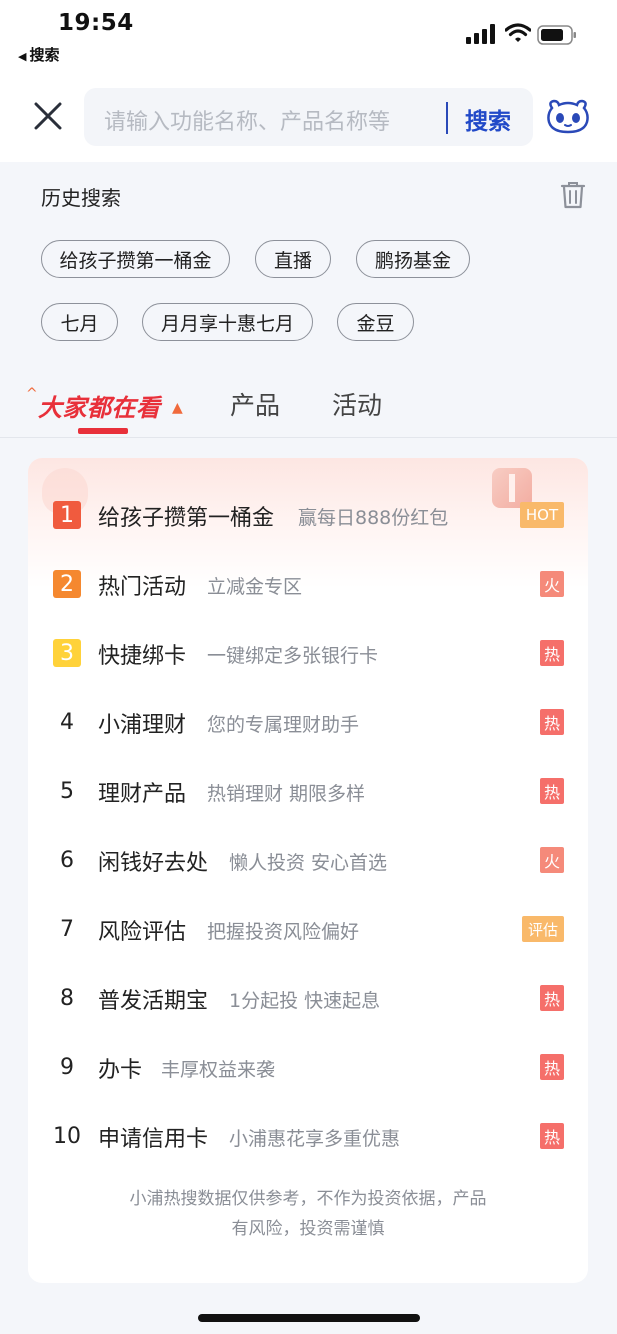  Describe the element at coordinates (67, 929) in the screenshot. I see `rank-number: 7` at that location.